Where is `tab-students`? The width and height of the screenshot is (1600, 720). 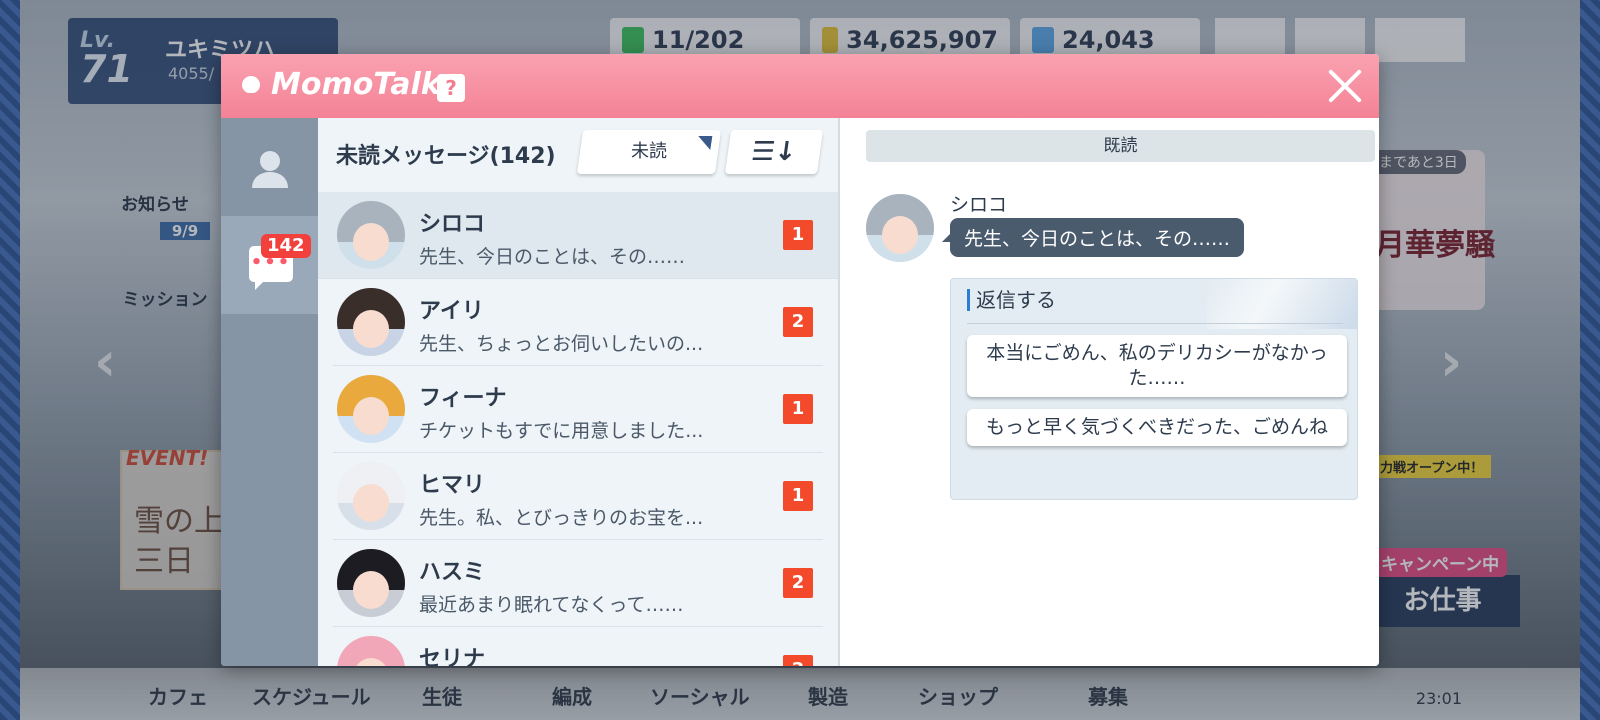 tab-students is located at coordinates (269, 167).